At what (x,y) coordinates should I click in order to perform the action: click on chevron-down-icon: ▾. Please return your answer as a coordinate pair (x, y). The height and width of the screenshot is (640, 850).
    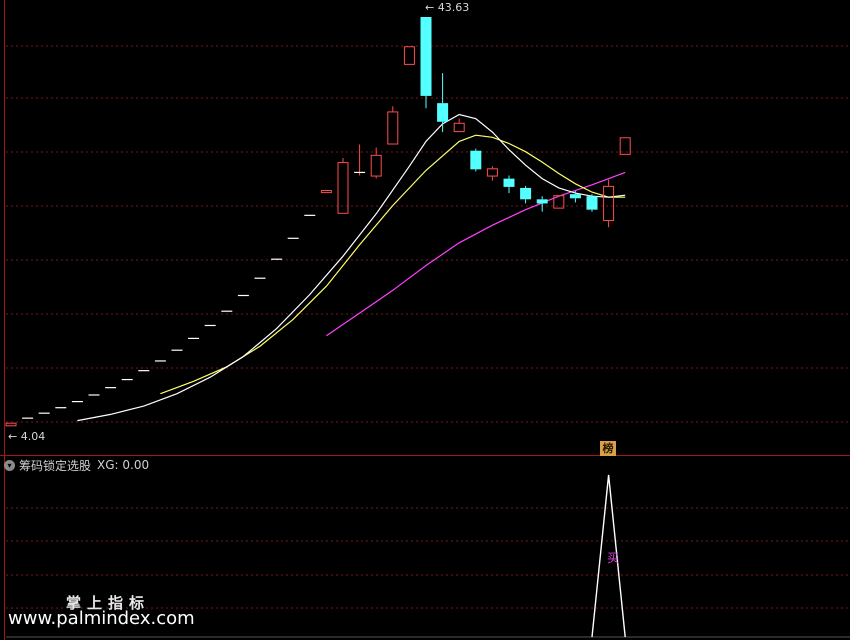
    Looking at the image, I should click on (9, 465).